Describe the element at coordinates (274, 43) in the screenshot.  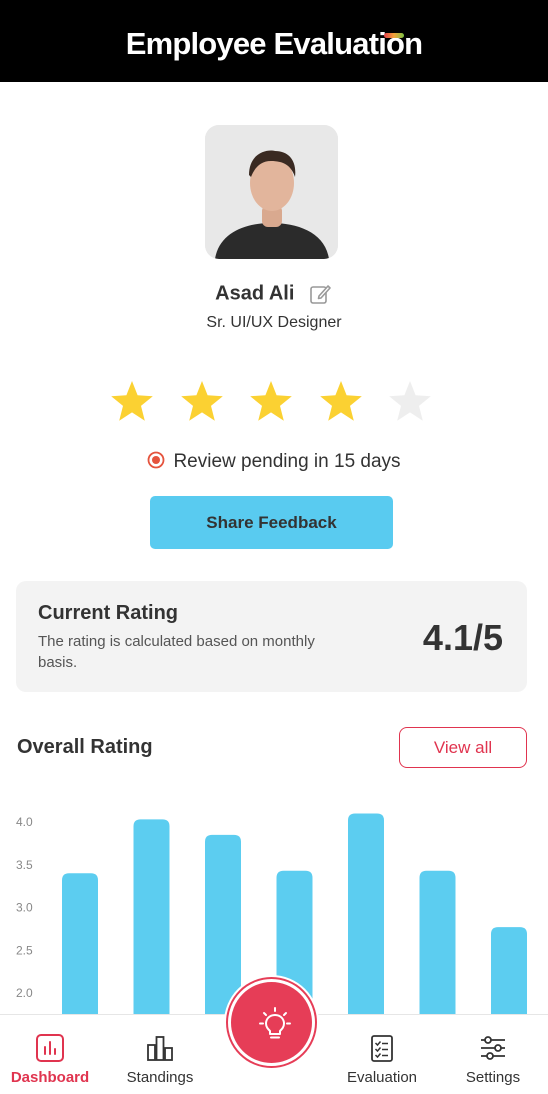
I see `app-title: Employee Evaluation` at that location.